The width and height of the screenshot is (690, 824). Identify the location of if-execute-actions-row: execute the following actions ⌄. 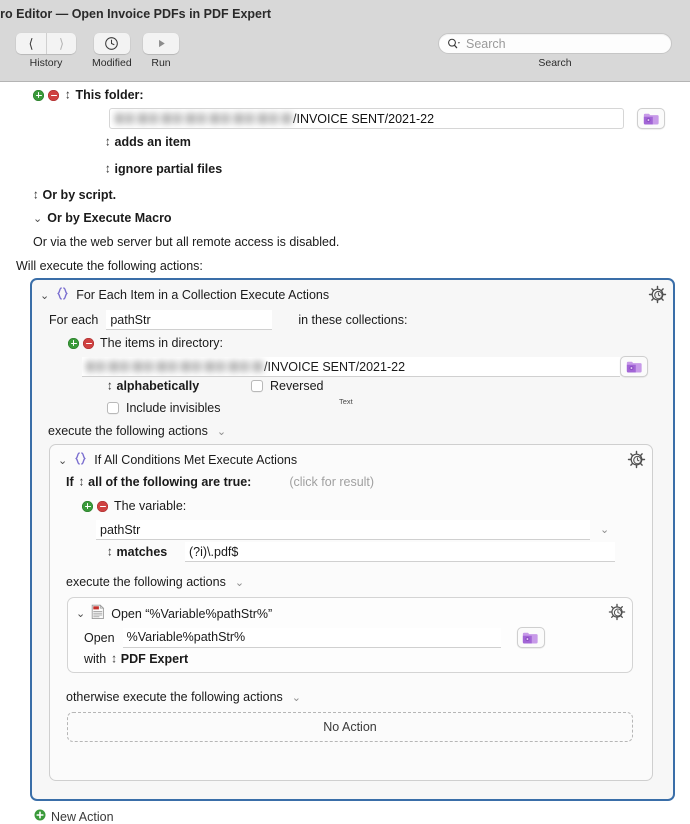
(155, 582).